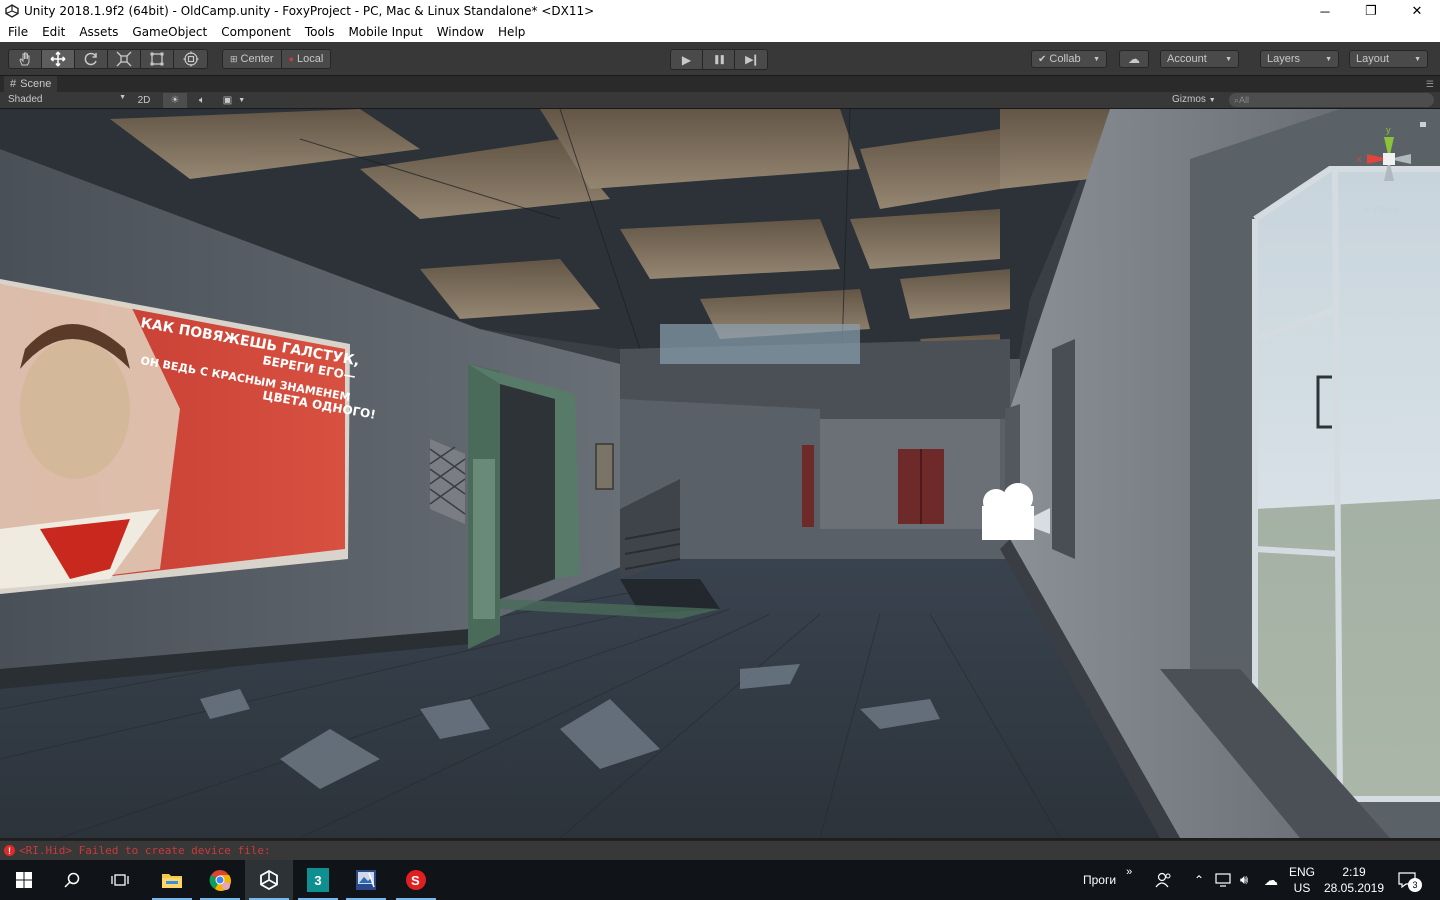  I want to click on menu-gameobject: GameObject, so click(169, 32).